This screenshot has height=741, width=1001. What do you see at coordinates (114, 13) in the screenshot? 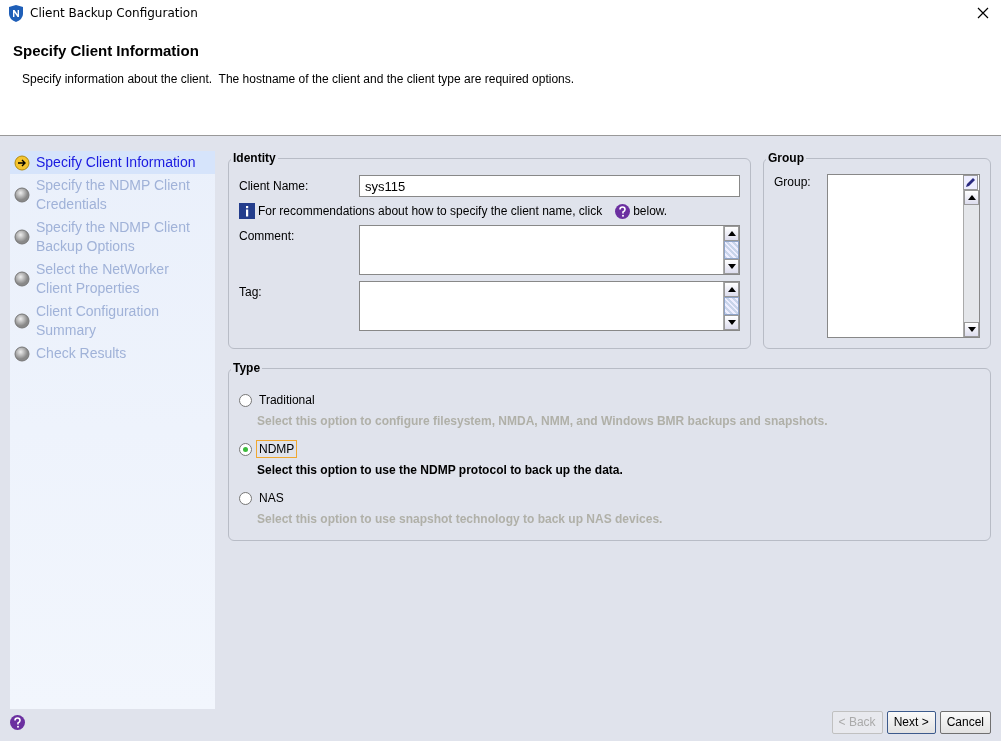
I see `window-title: Client Backup Configuration` at bounding box center [114, 13].